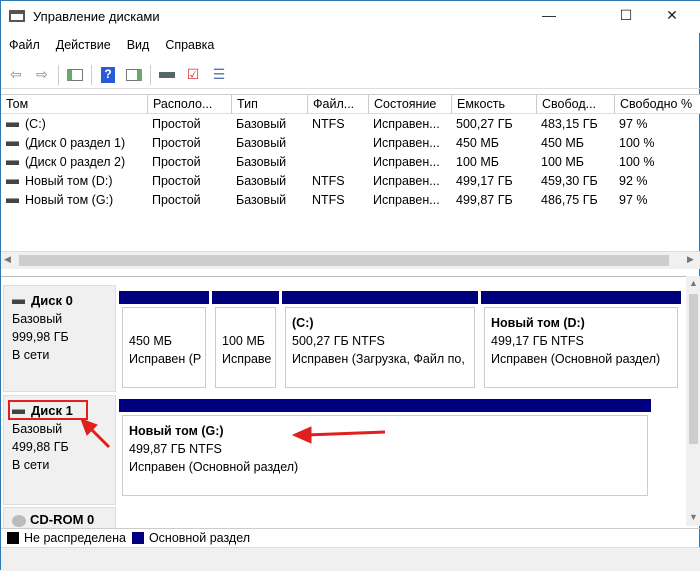 The image size is (700, 571). I want to click on cell-capacity: 499,17 ГБ, so click(493, 181).